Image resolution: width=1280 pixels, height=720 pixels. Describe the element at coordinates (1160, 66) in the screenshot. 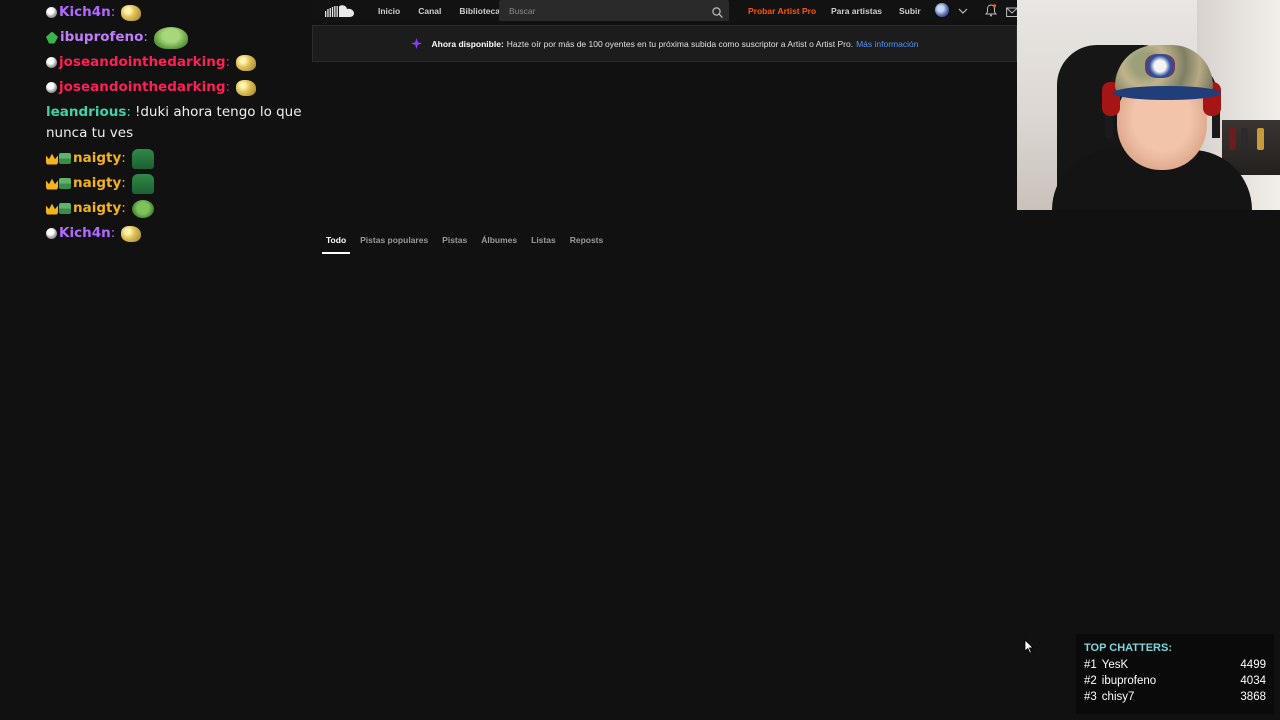

I see `webcam-cap-logo` at that location.